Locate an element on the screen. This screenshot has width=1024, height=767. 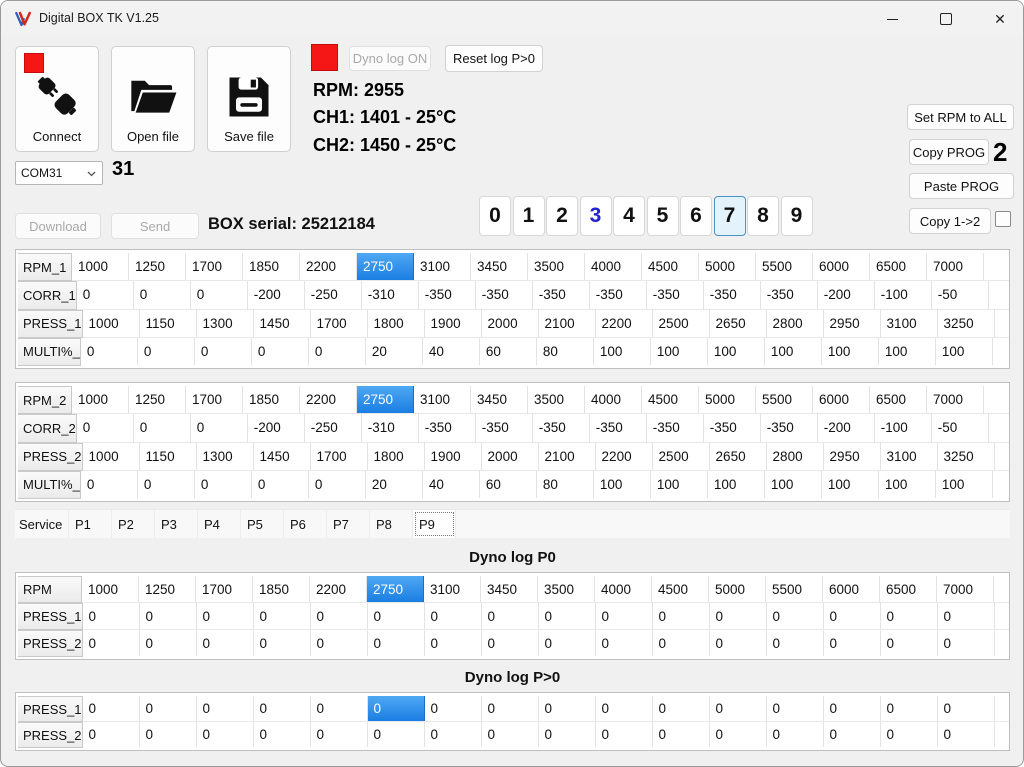
maximize-button is located at coordinates (946, 19).